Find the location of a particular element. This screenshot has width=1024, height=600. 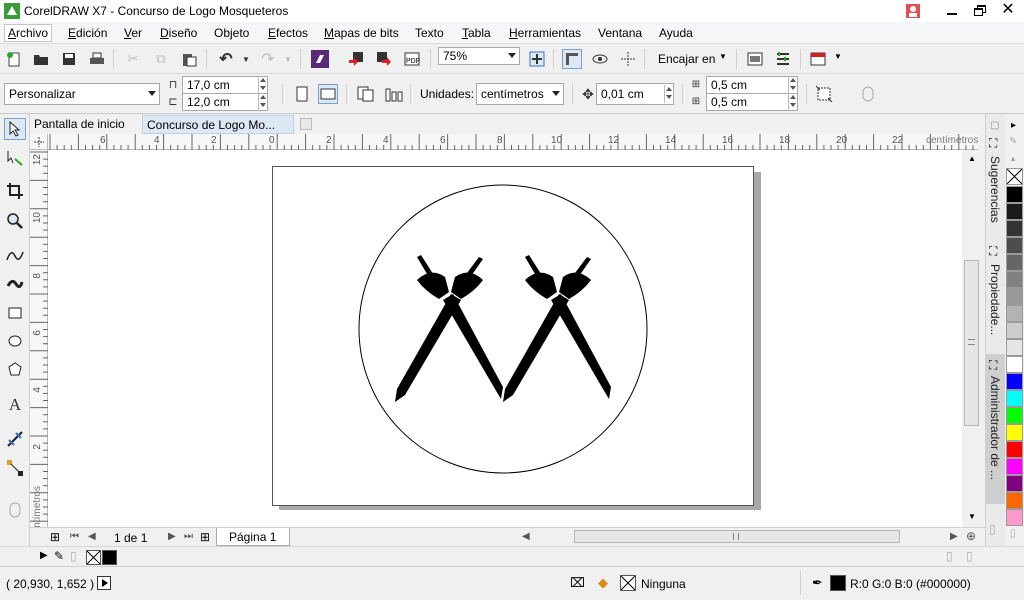

open-folder-icon is located at coordinates (41, 59).